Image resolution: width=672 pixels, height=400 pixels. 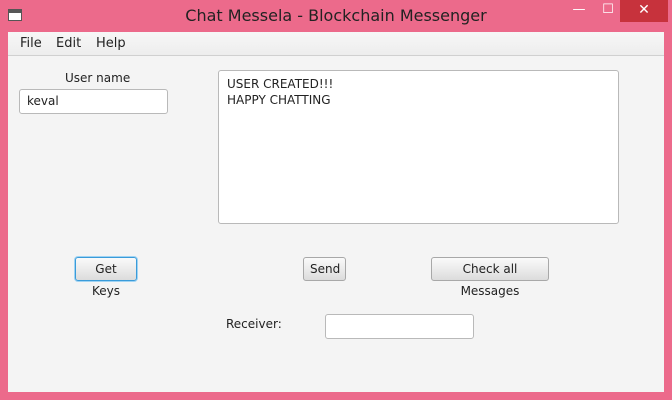 I want to click on send-button: Send, so click(x=324, y=269).